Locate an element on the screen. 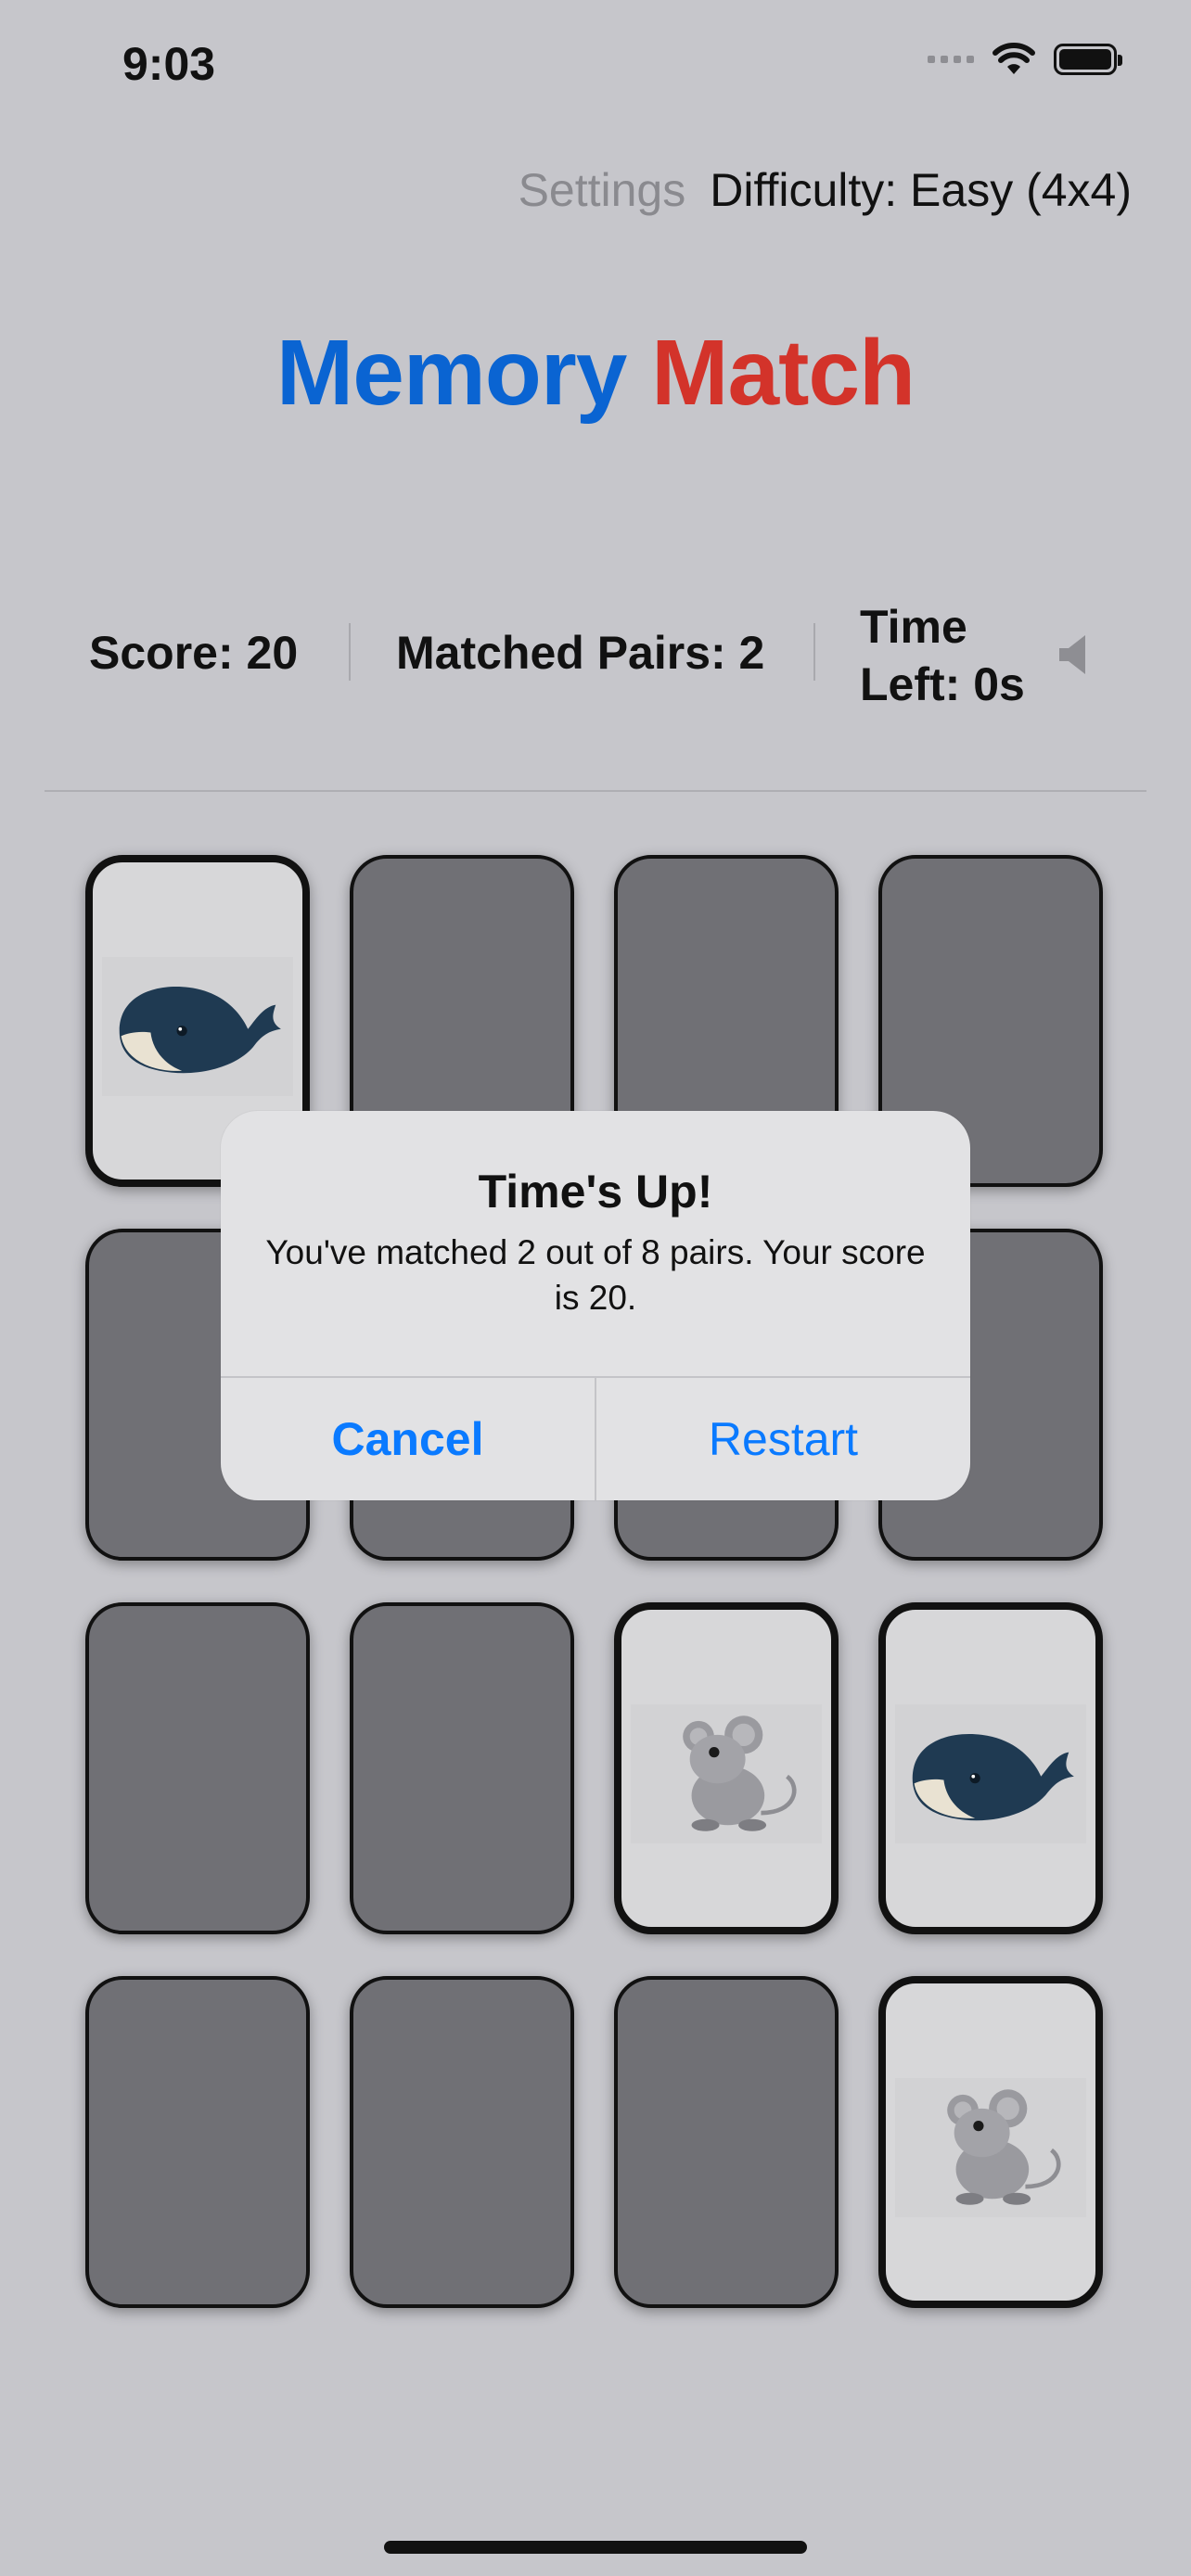 The image size is (1191, 2576). memory-card-whale is located at coordinates (990, 1768).